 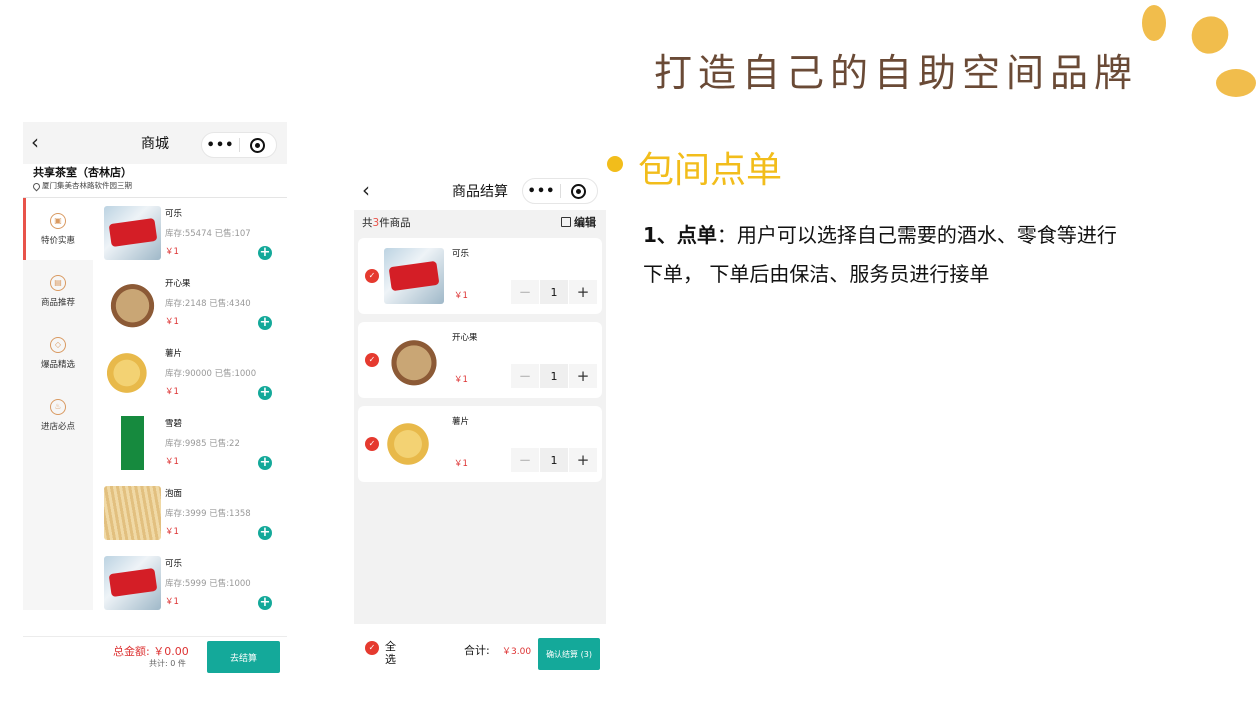 I want to click on edit-label: 编辑, so click(x=585, y=222).